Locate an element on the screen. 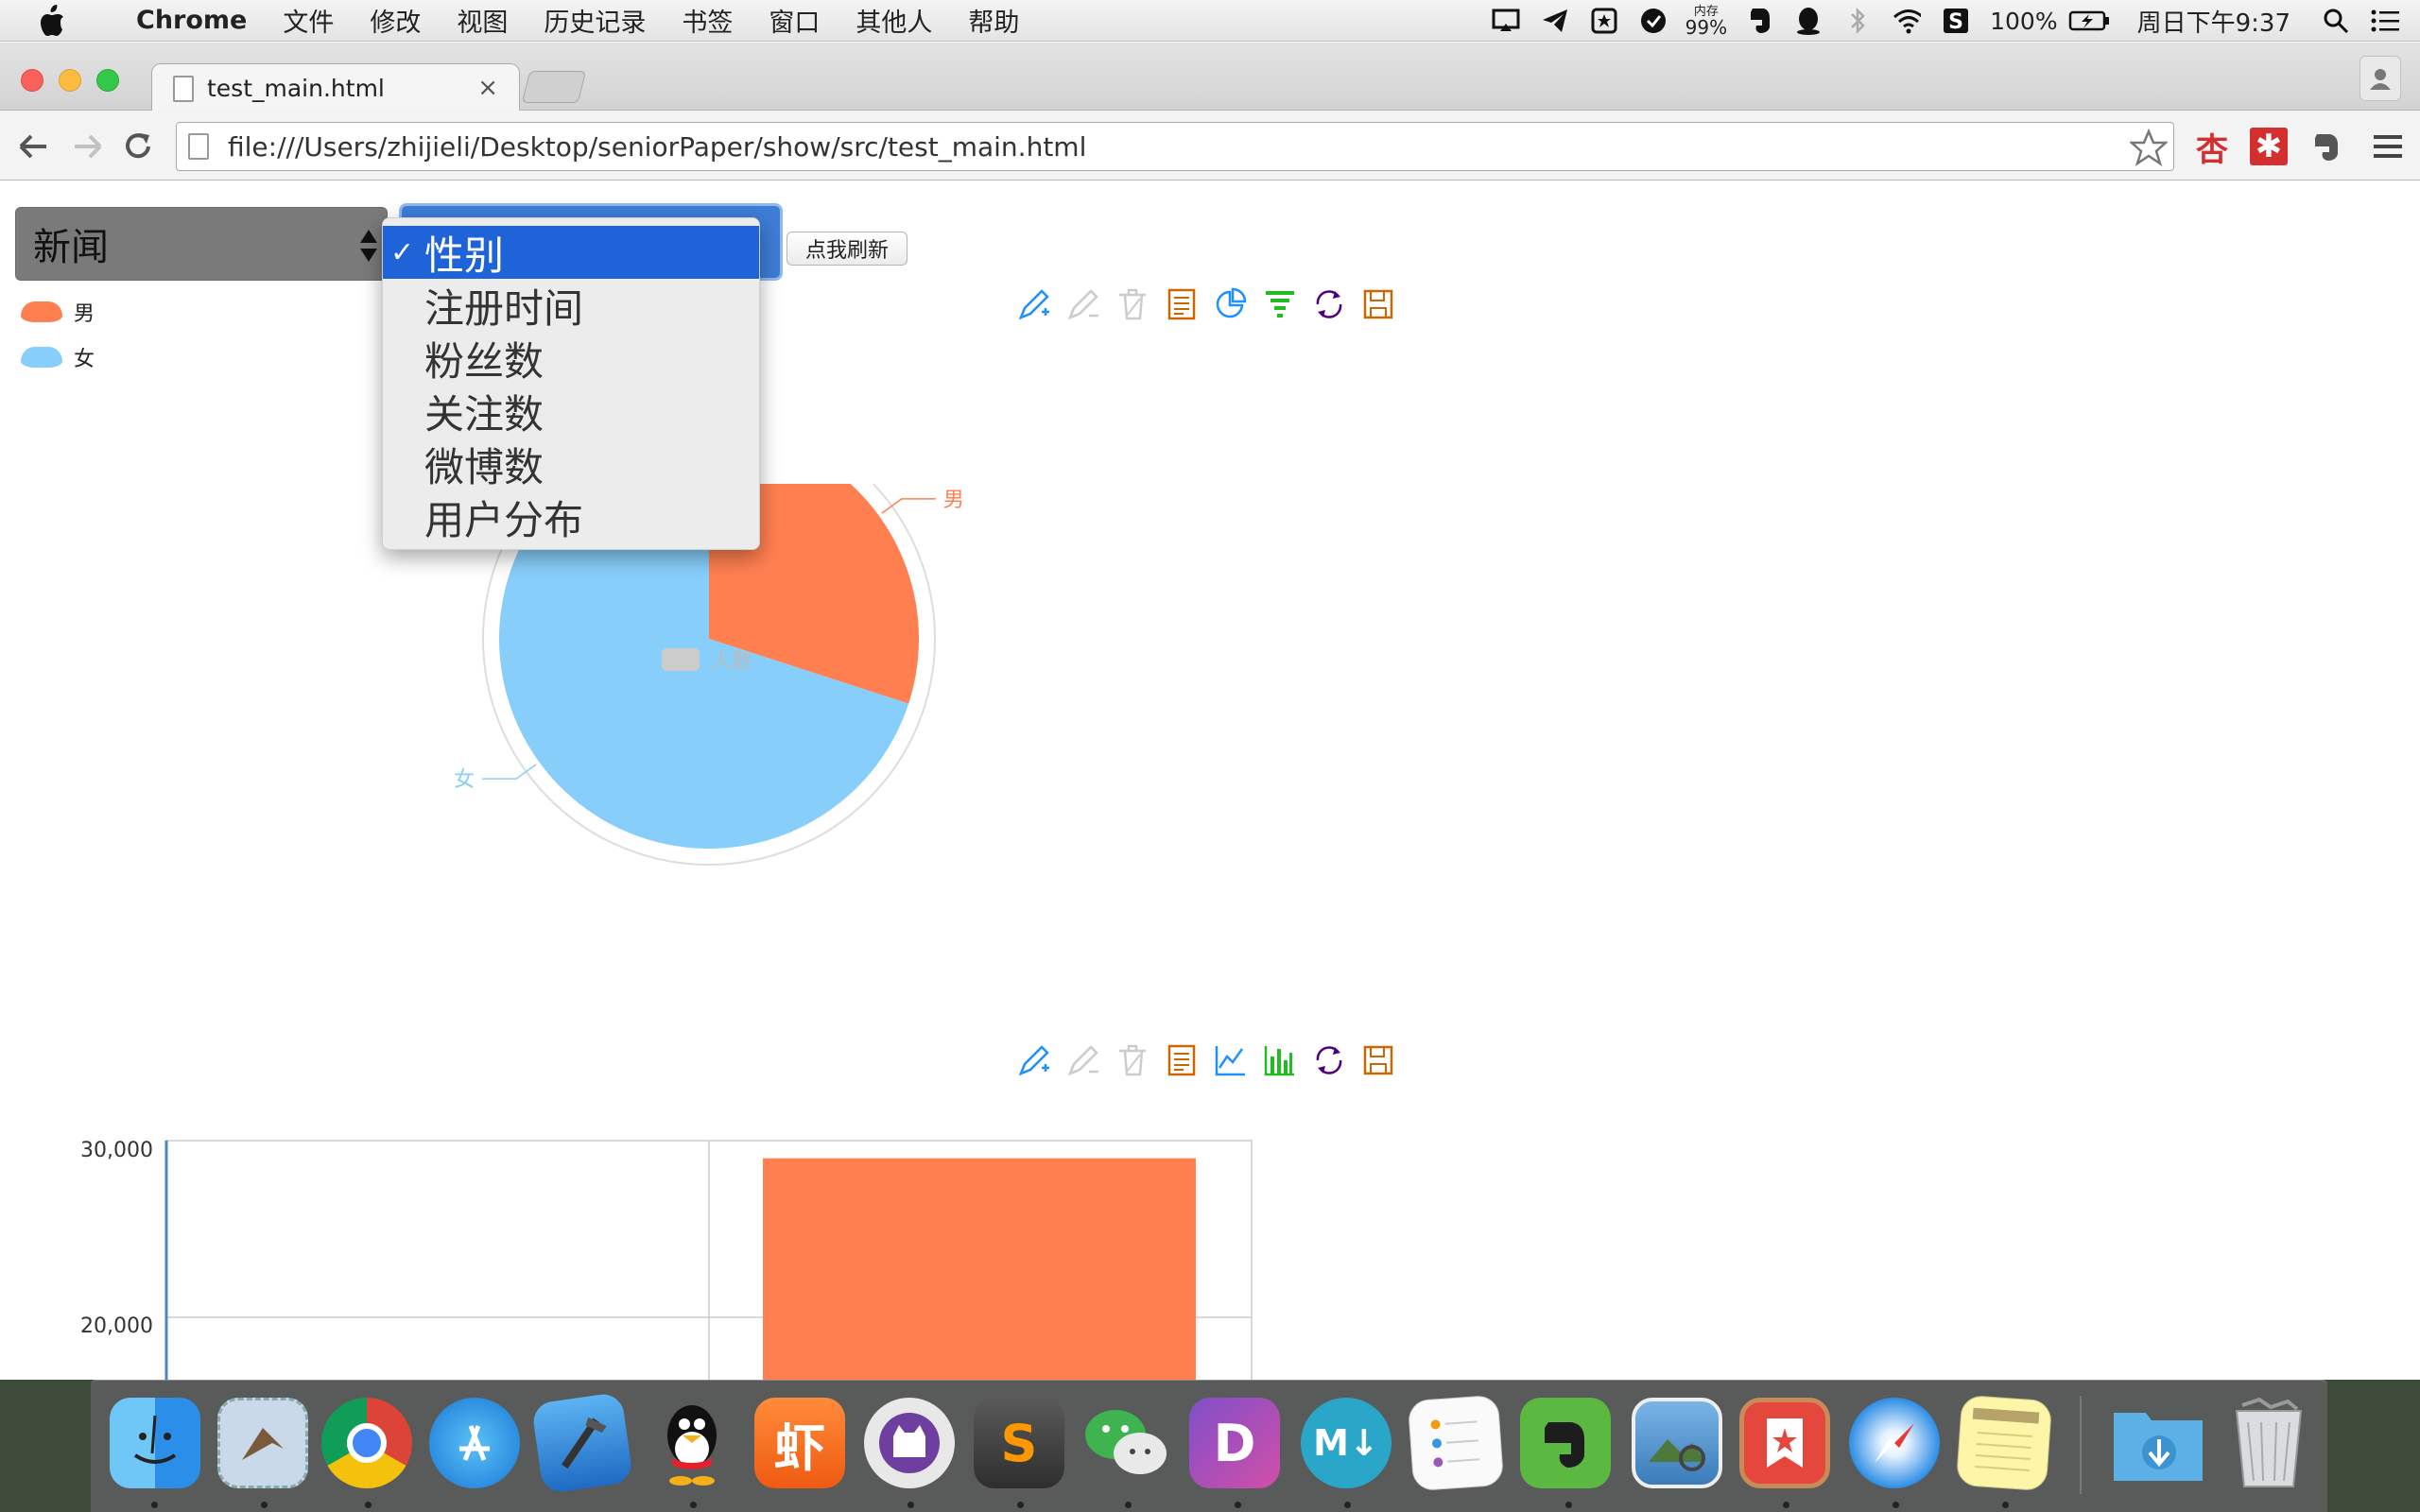  reload-button is located at coordinates (138, 146).